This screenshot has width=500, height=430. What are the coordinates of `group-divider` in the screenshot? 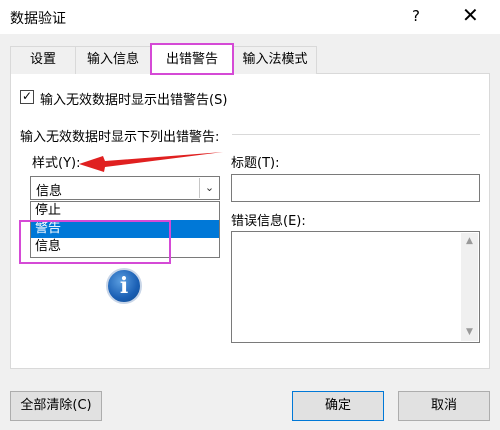 It's located at (356, 134).